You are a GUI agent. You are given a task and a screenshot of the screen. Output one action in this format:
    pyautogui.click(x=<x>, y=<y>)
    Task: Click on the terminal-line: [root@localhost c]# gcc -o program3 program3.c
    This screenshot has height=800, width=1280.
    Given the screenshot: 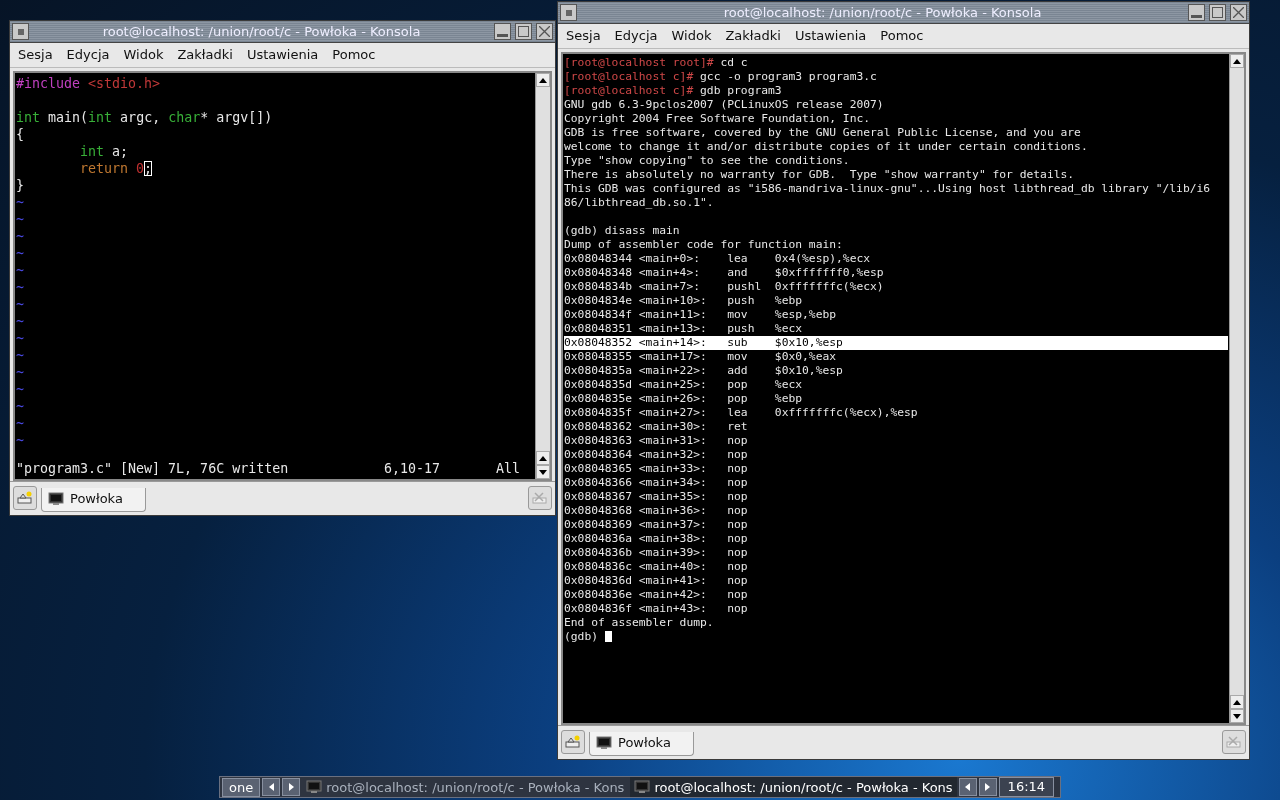 What is the action you would take?
    pyautogui.click(x=721, y=77)
    